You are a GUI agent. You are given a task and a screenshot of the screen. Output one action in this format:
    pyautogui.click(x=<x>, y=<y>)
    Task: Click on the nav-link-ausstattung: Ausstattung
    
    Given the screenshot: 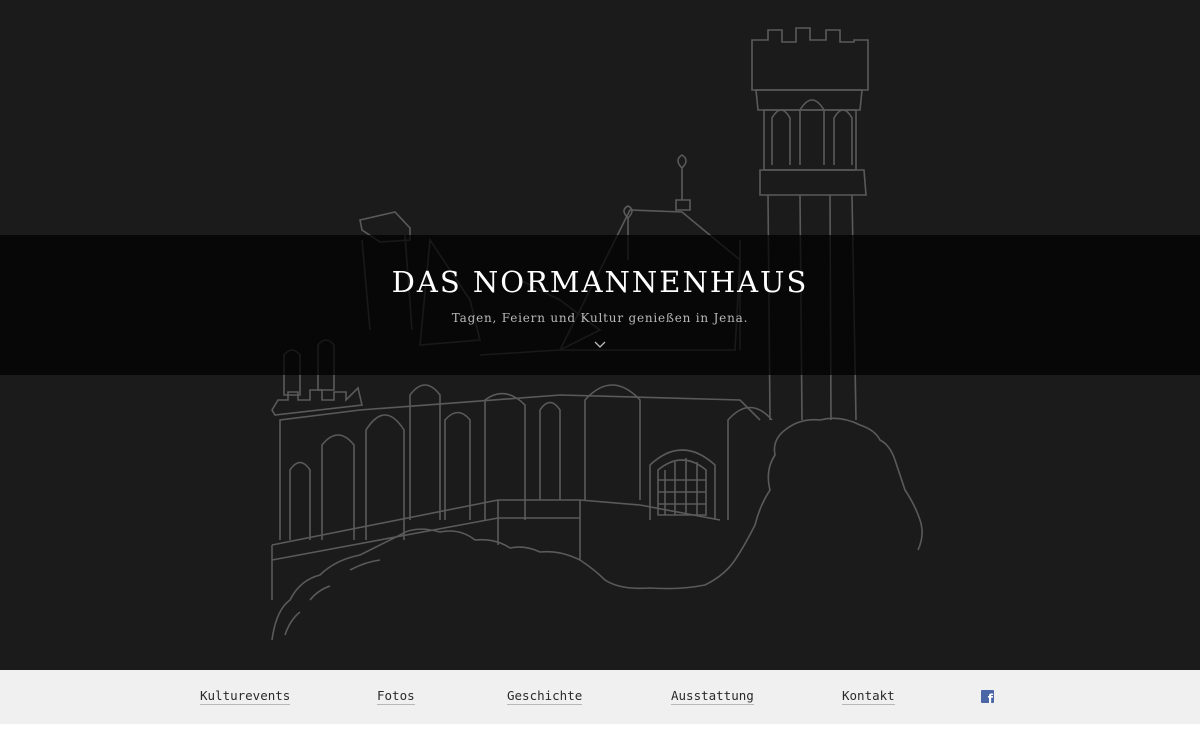 What is the action you would take?
    pyautogui.click(x=712, y=696)
    